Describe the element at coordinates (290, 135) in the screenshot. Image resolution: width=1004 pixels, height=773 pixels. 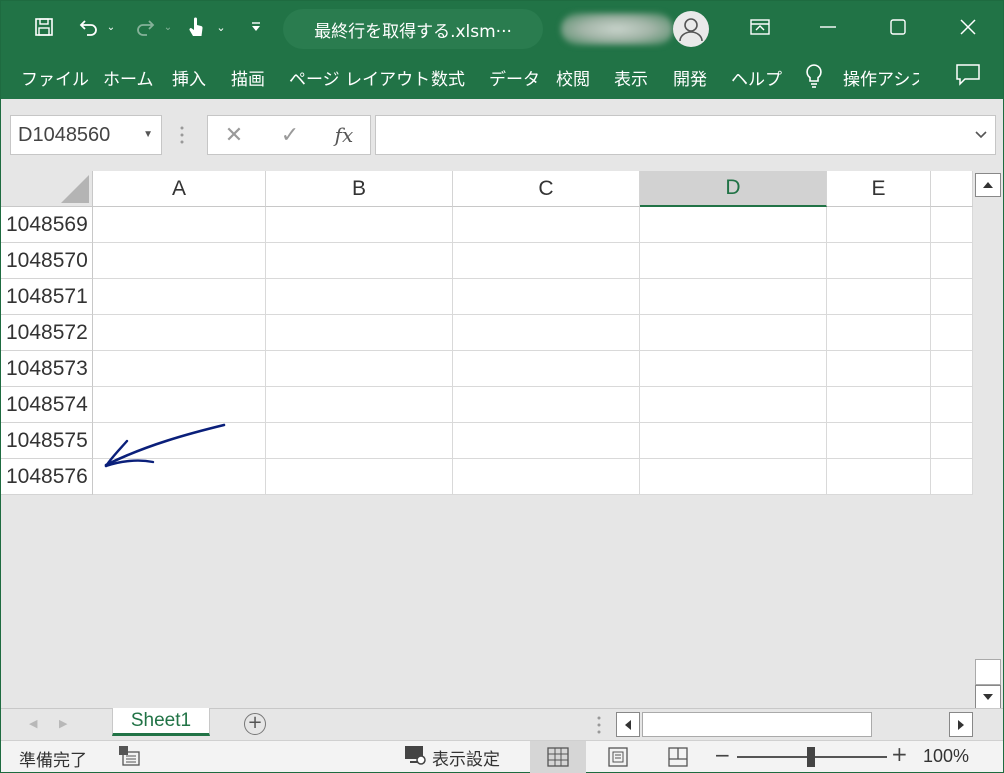
I see `enter-entry-icon: ✓` at that location.